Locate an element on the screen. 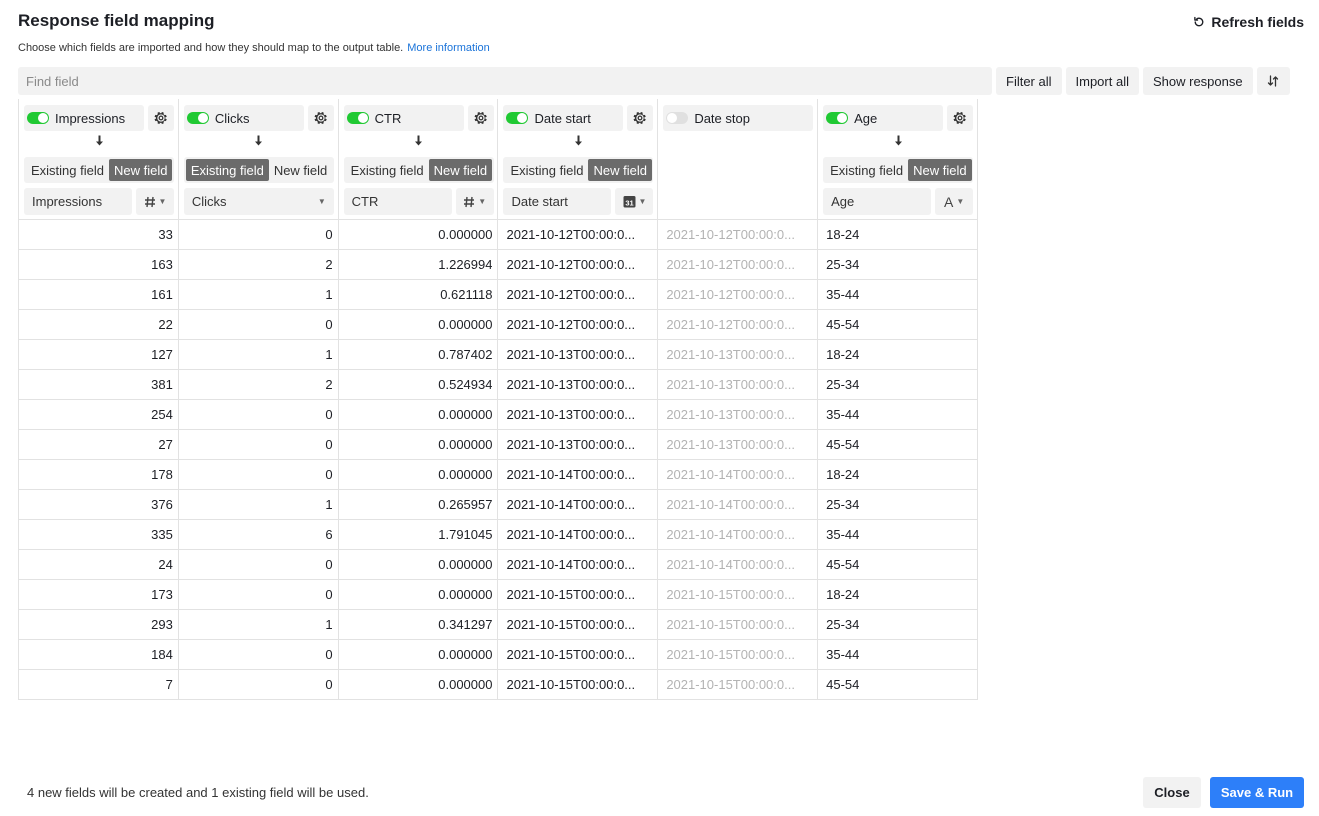  sort-button is located at coordinates (1273, 81).